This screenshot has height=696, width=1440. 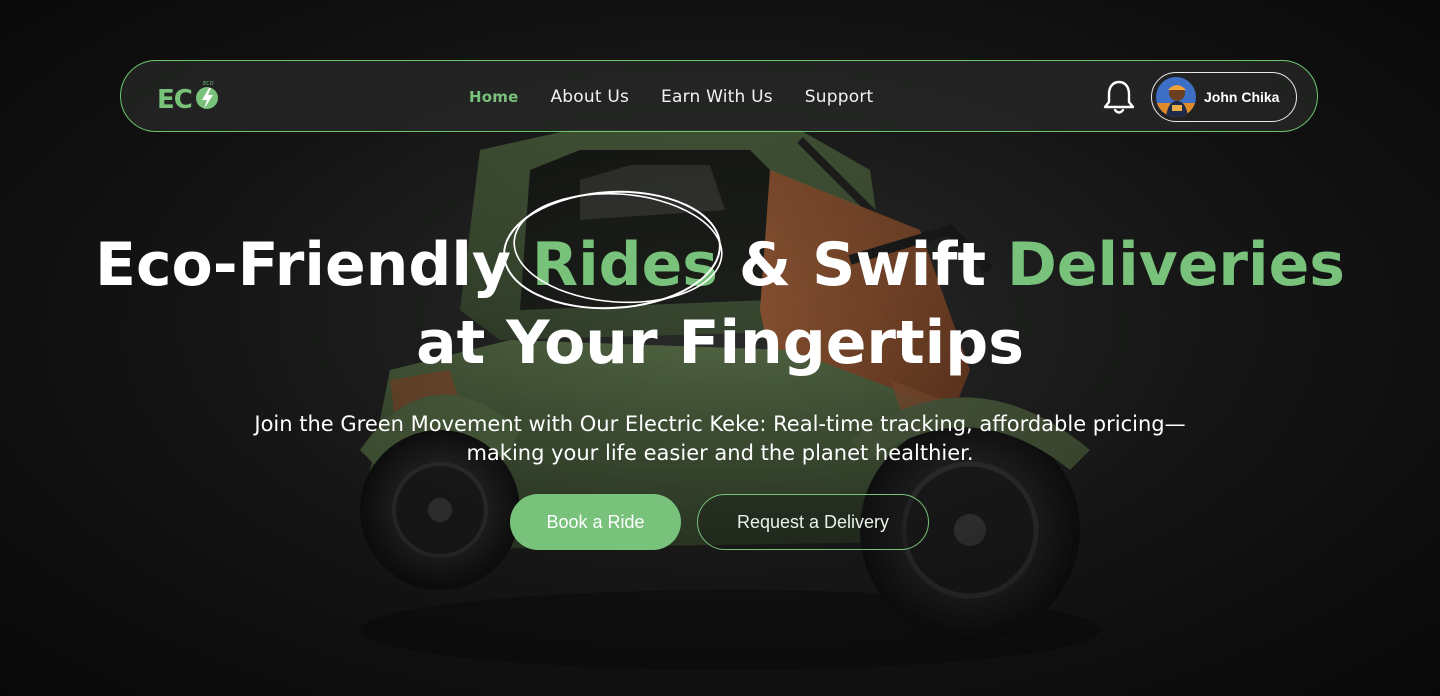 I want to click on nav-earn-with-us: Earn With Us, so click(x=717, y=97).